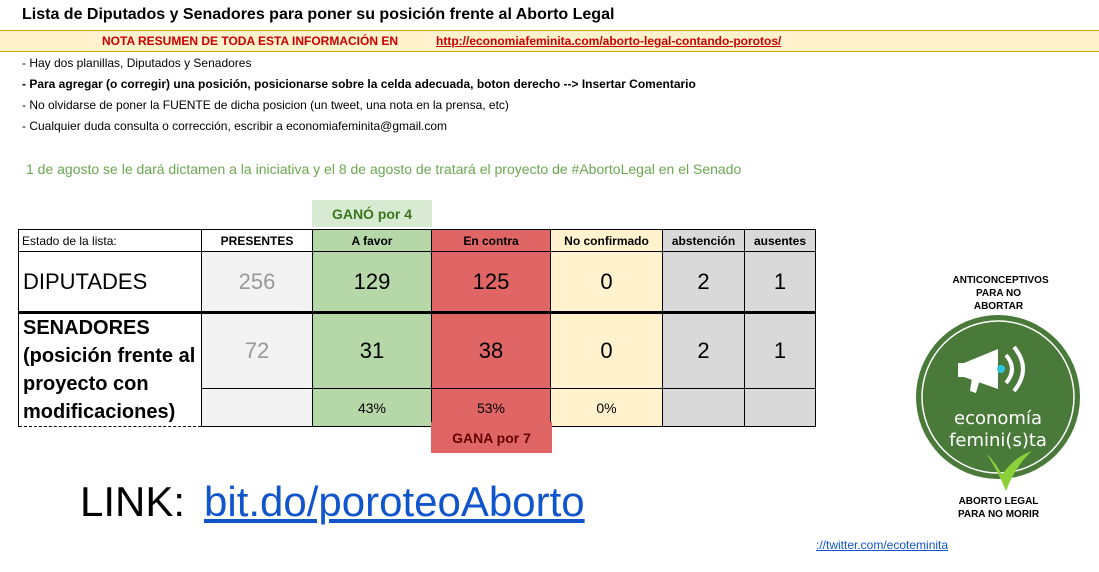  I want to click on percent-favor: 43%, so click(372, 407).